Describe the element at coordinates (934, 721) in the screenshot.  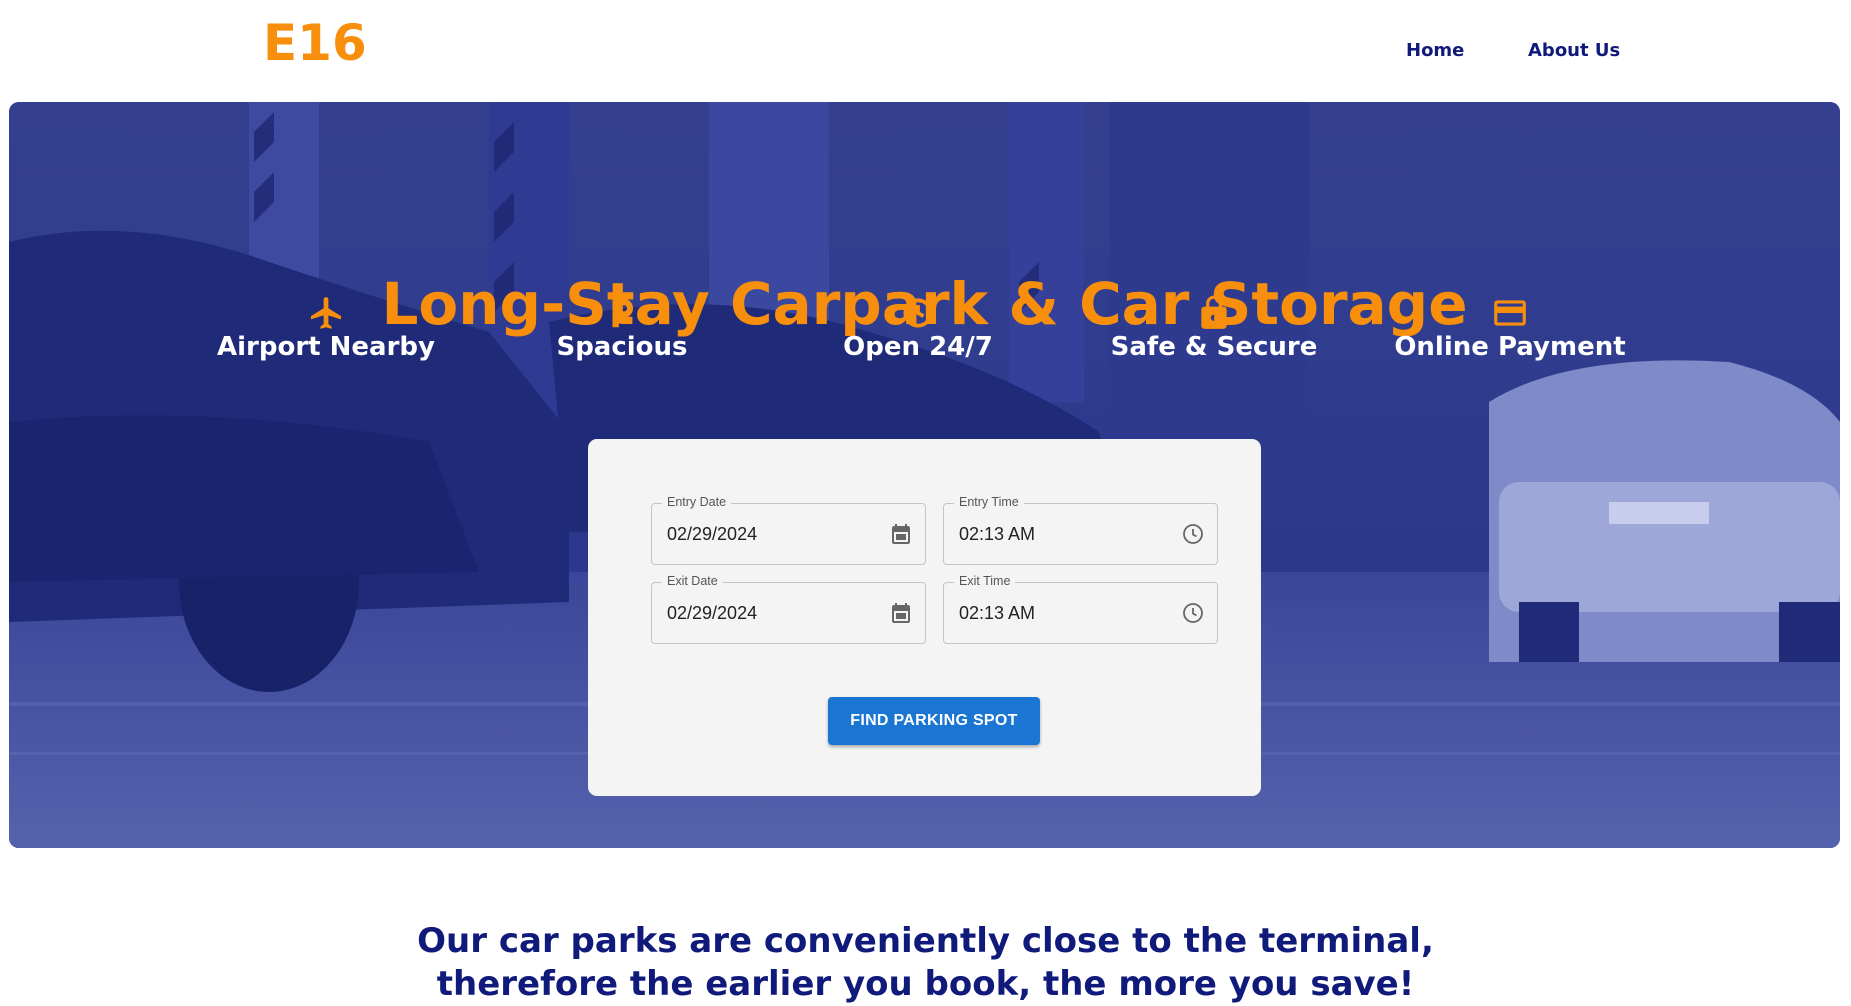
I see `find-parking-spot-button: FIND PARKING SPOT` at that location.